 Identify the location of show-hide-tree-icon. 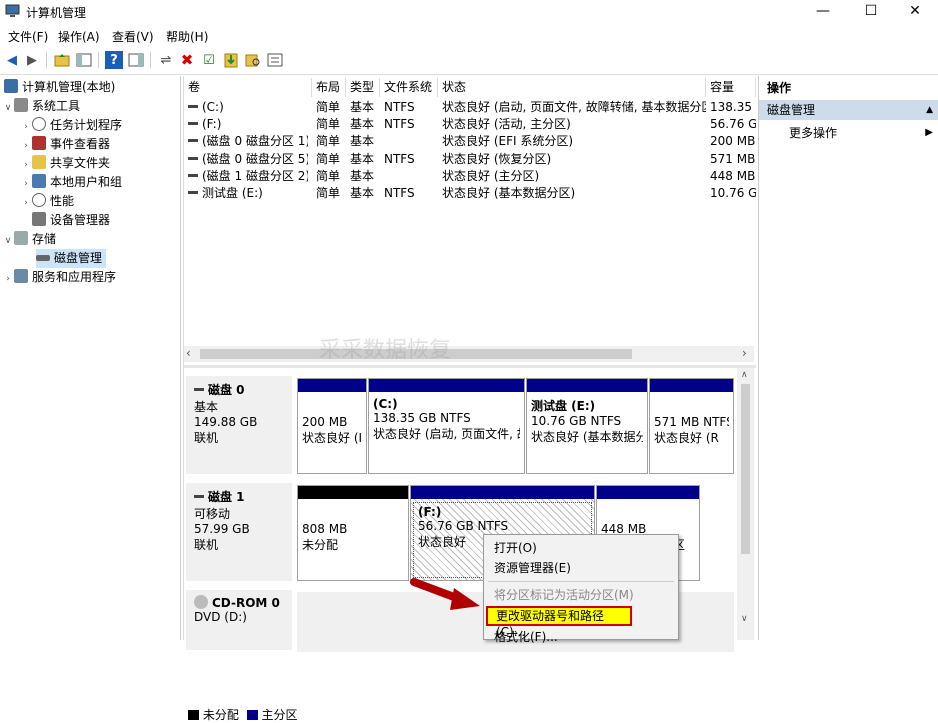
(84, 60).